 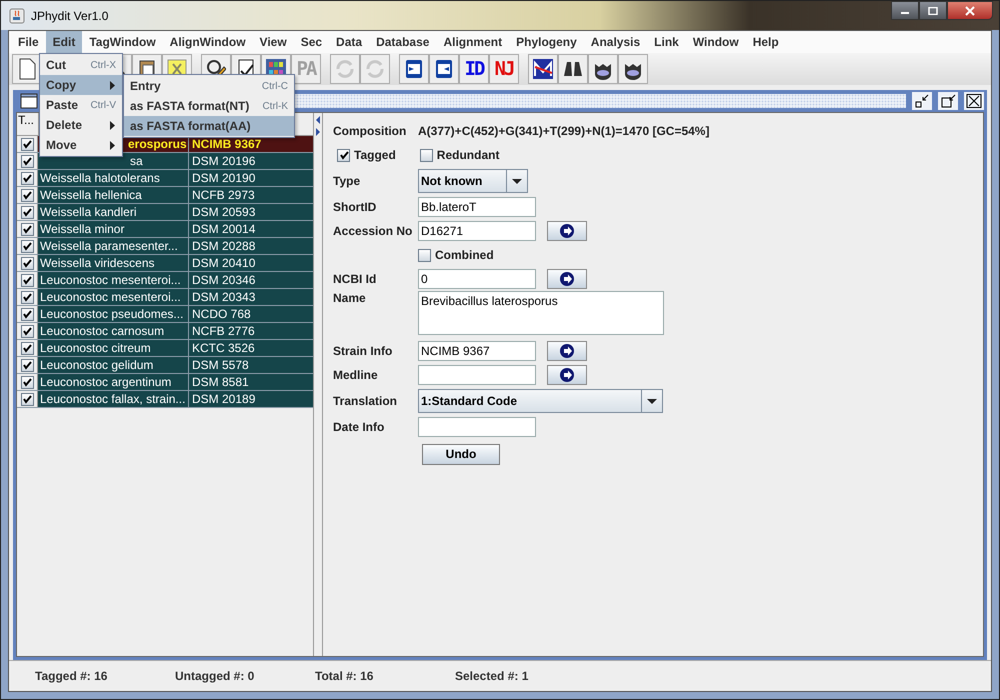 I want to click on table-cell-text: KCTC 3526, so click(x=223, y=348).